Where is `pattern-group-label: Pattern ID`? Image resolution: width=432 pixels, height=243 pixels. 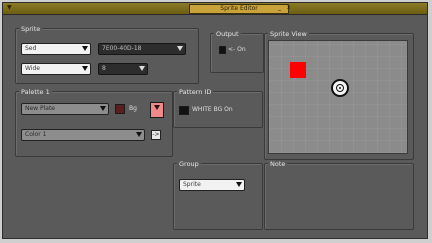 pattern-group-label: Pattern ID is located at coordinates (195, 92).